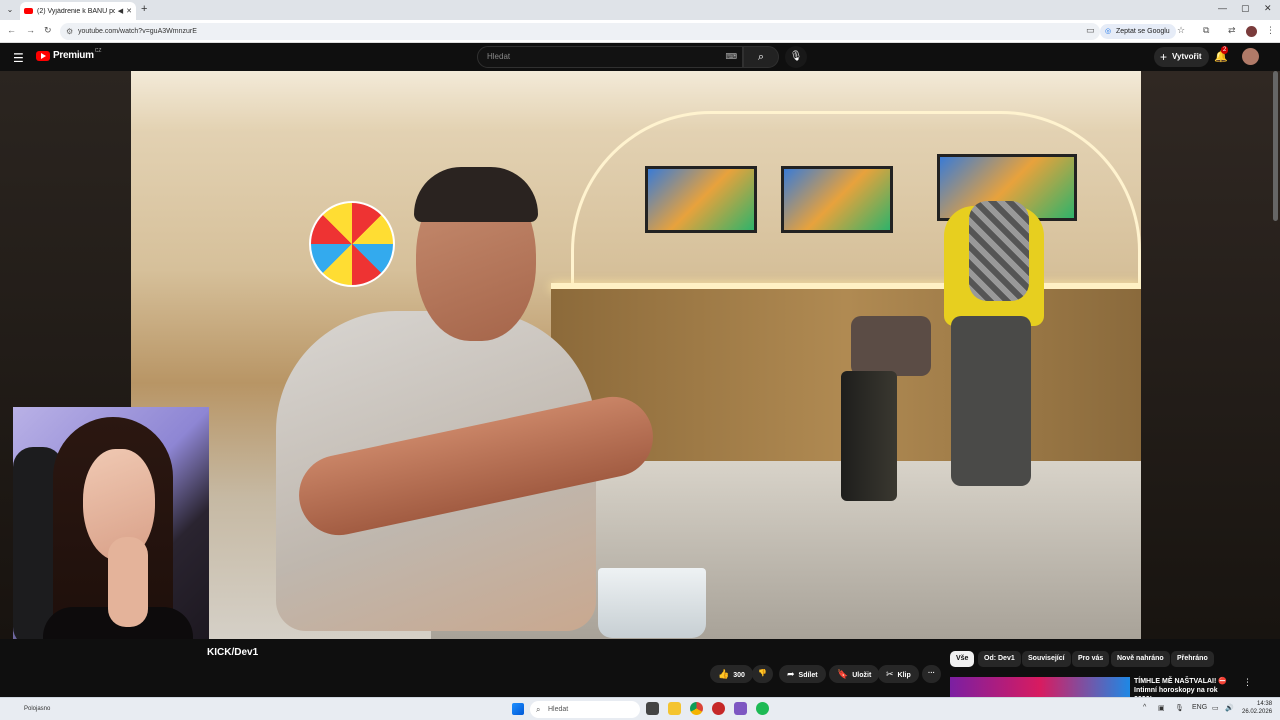 Image resolution: width=1280 pixels, height=720 pixels. What do you see at coordinates (1265, 704) in the screenshot?
I see `clock-time: 14:38` at bounding box center [1265, 704].